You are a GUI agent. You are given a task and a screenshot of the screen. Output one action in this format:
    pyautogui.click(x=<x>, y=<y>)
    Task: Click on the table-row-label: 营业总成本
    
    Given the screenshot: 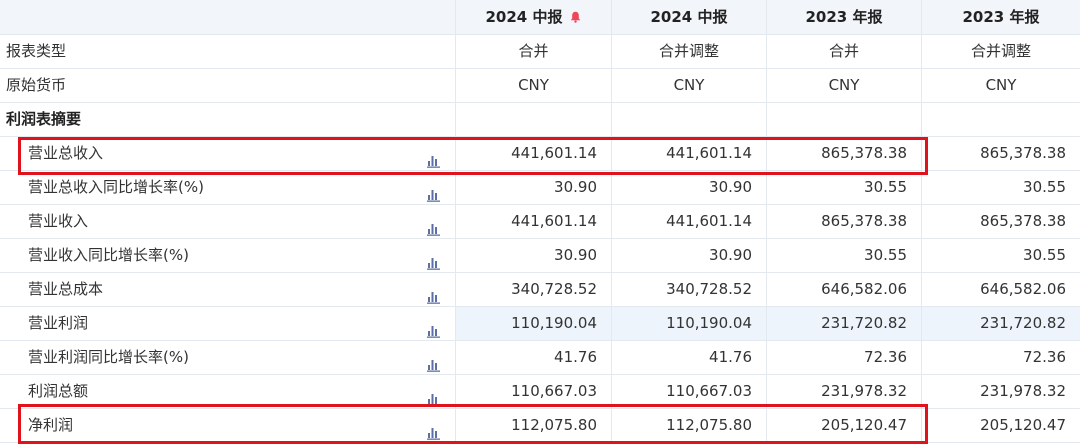 What is the action you would take?
    pyautogui.click(x=227, y=290)
    